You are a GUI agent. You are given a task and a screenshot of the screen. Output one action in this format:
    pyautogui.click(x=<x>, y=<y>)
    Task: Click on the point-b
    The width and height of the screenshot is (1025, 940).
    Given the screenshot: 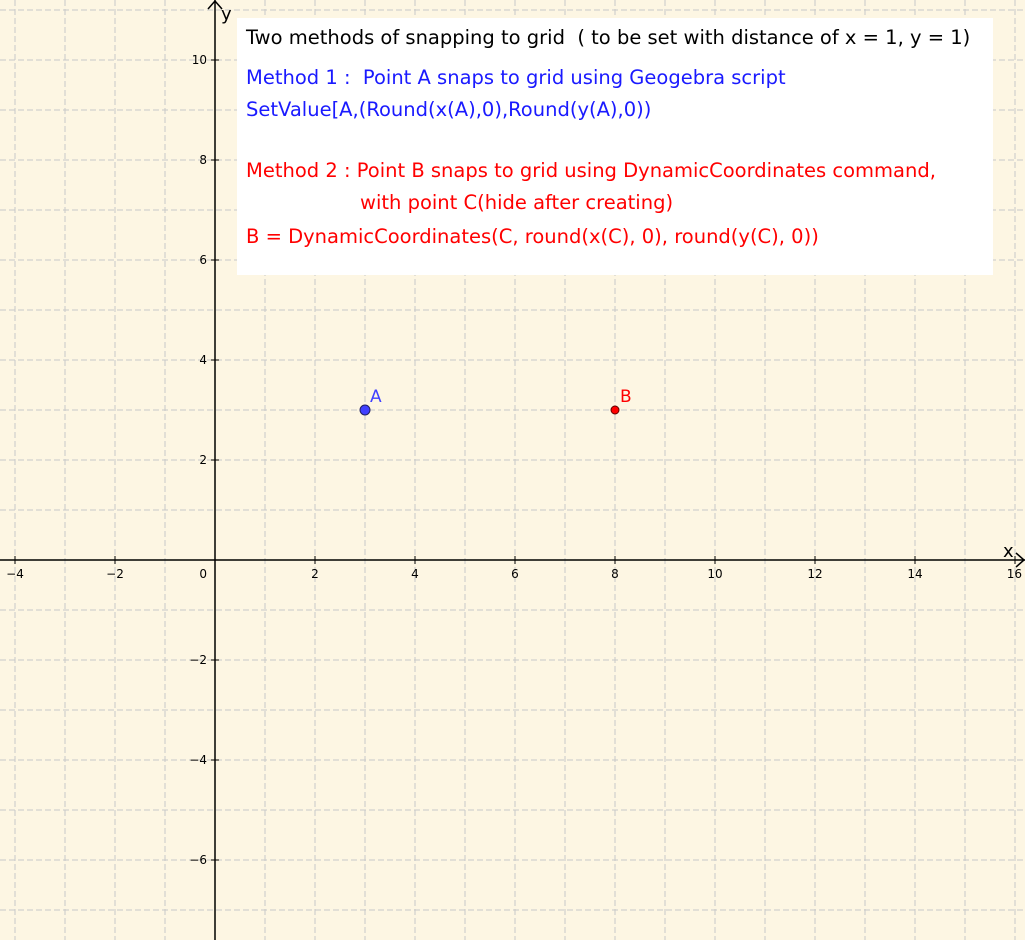 What is the action you would take?
    pyautogui.click(x=615, y=410)
    